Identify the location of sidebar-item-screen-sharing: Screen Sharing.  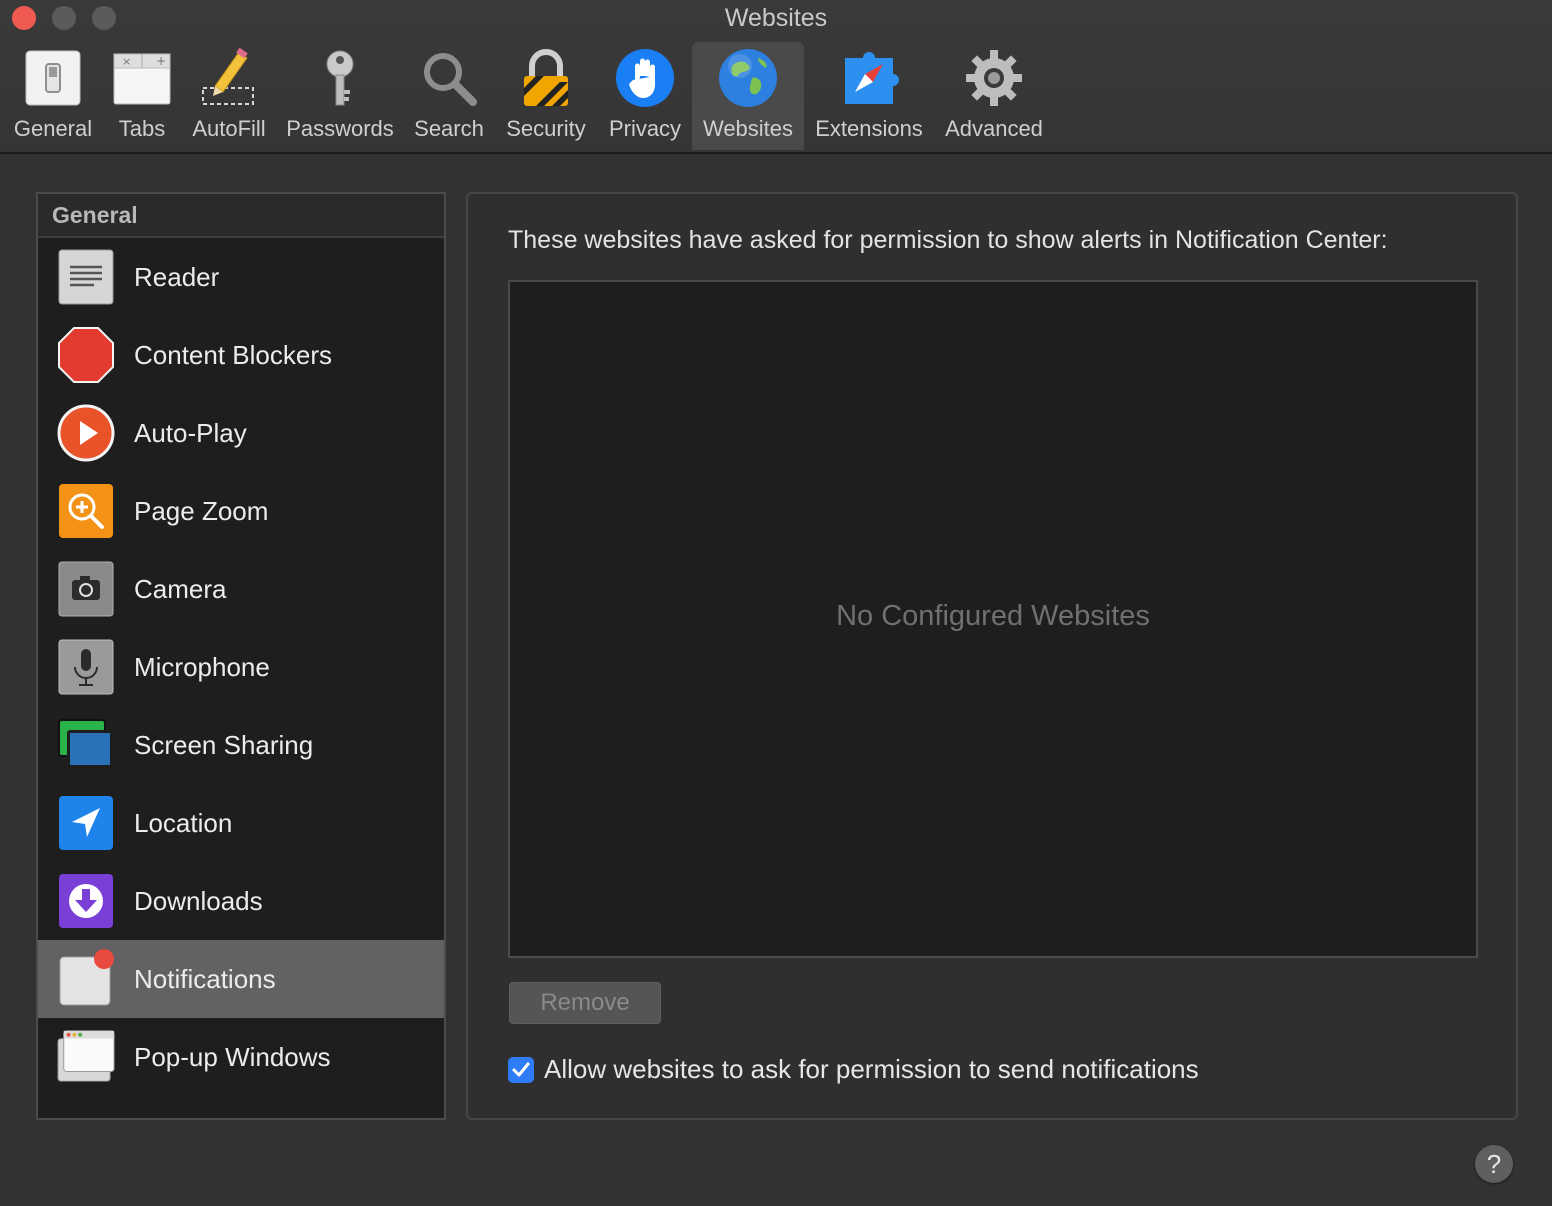
(241, 745).